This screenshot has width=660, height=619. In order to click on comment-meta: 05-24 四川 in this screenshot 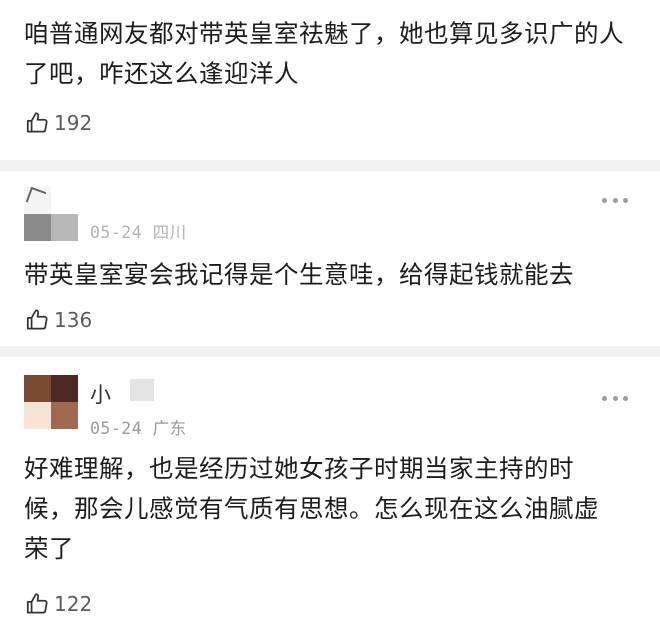, I will do `click(138, 232)`.